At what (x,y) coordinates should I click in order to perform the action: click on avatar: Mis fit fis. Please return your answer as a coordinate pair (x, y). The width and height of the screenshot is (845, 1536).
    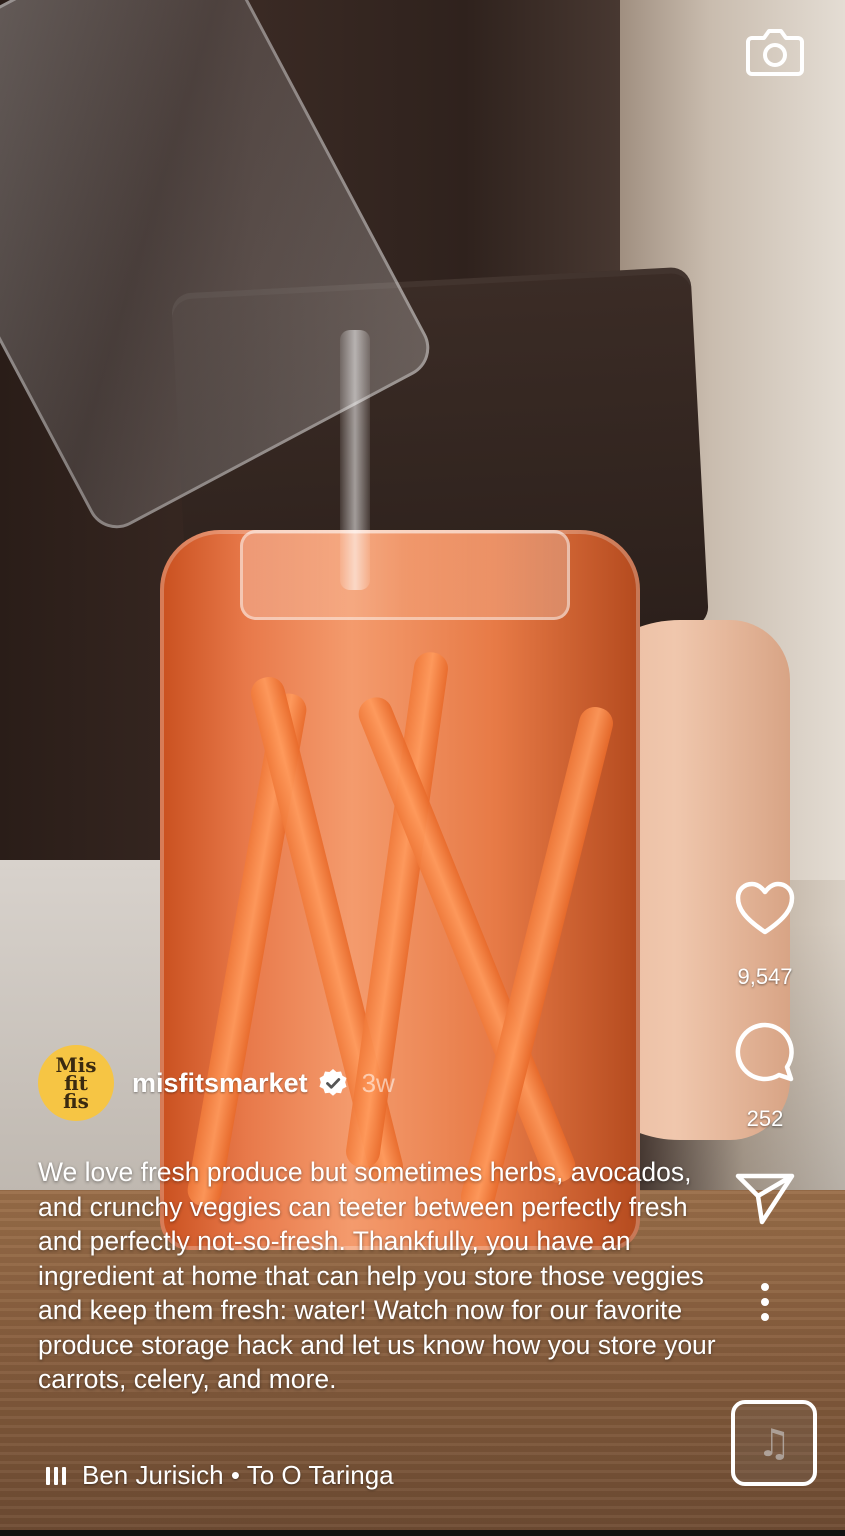
    Looking at the image, I should click on (76, 1083).